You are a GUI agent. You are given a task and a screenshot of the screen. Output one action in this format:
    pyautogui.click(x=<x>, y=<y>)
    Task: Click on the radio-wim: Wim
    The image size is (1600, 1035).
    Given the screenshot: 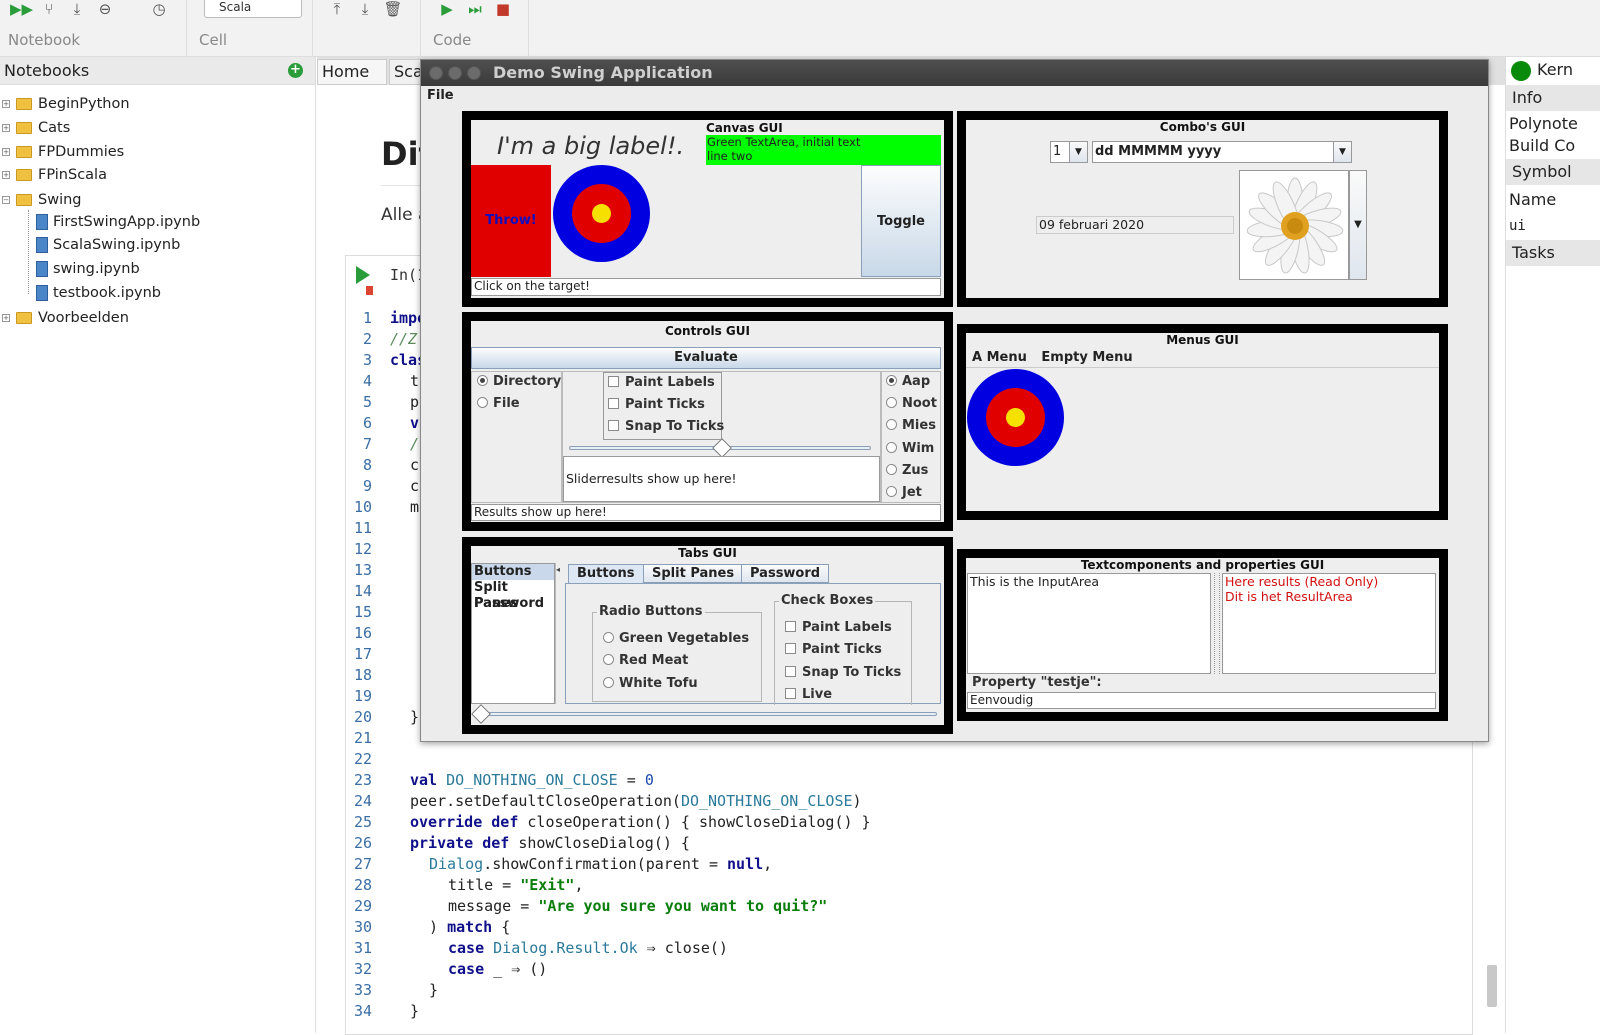 What is the action you would take?
    pyautogui.click(x=910, y=449)
    